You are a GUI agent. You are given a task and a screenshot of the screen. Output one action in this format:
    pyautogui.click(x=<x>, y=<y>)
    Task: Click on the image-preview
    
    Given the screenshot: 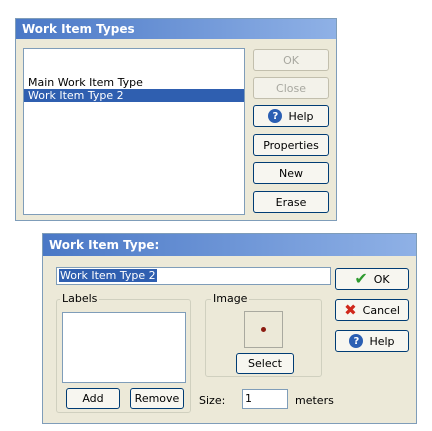 What is the action you would take?
    pyautogui.click(x=263, y=329)
    